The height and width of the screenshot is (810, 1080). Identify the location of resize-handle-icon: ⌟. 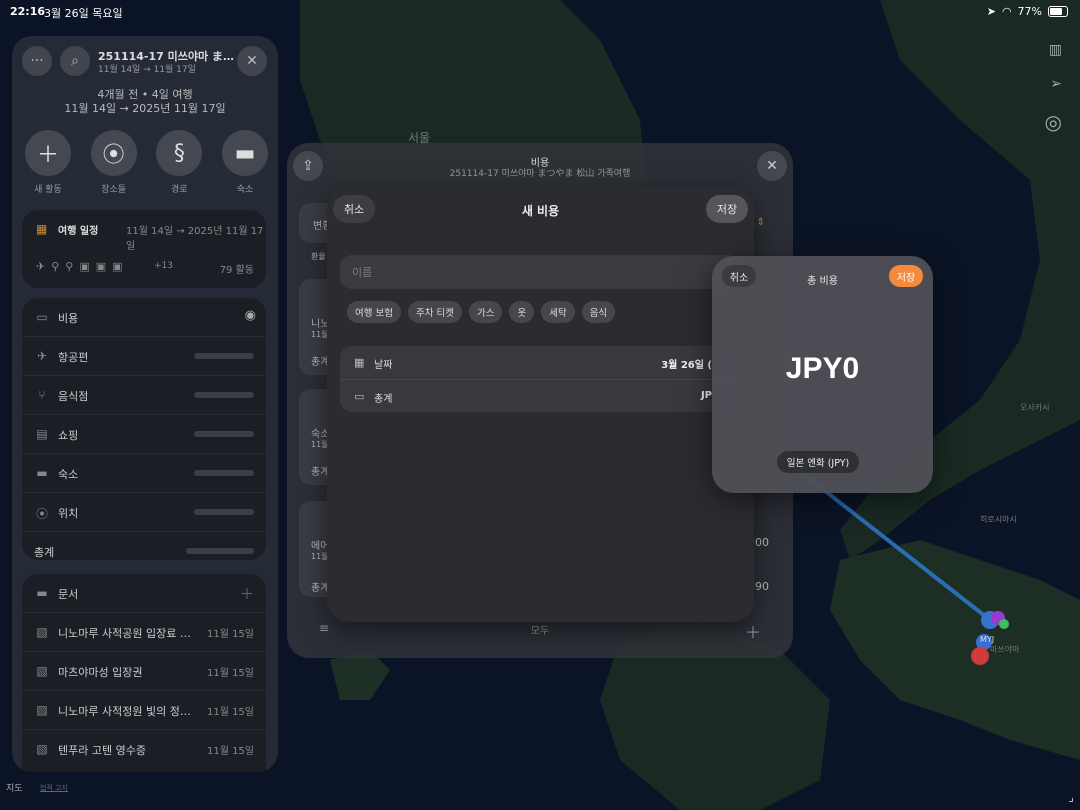
(1071, 797).